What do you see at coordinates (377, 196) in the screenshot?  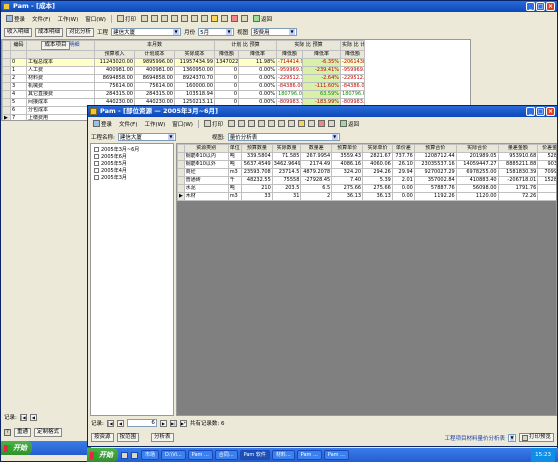 I see `resource-value-cell: 36.13` at bounding box center [377, 196].